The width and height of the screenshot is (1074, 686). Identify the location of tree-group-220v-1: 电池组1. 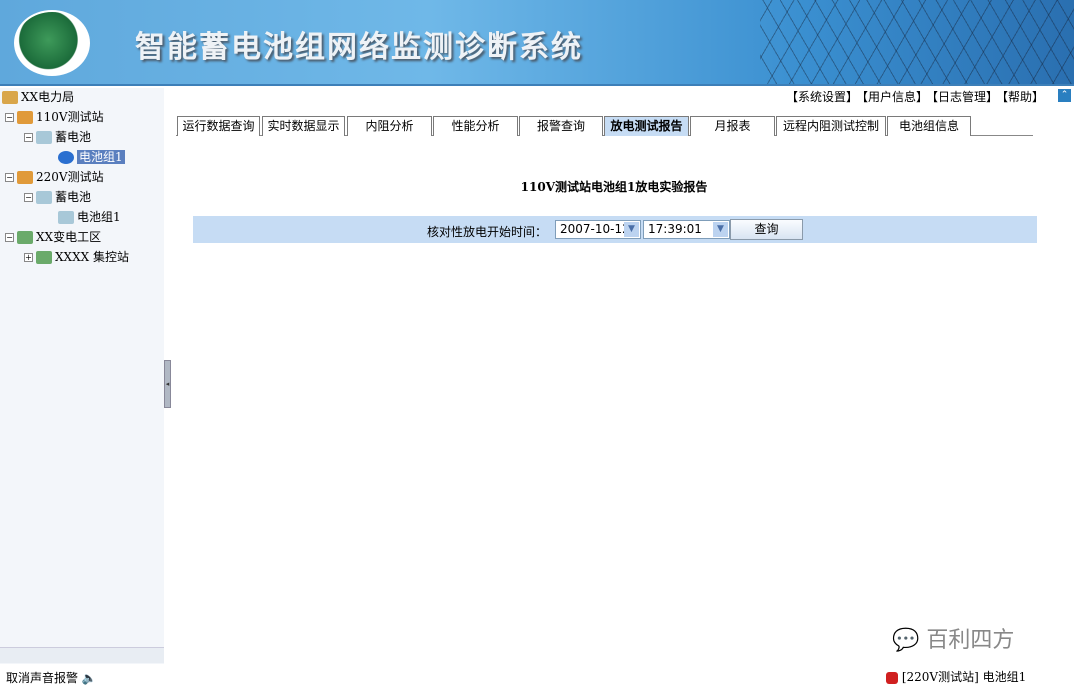
(89, 217).